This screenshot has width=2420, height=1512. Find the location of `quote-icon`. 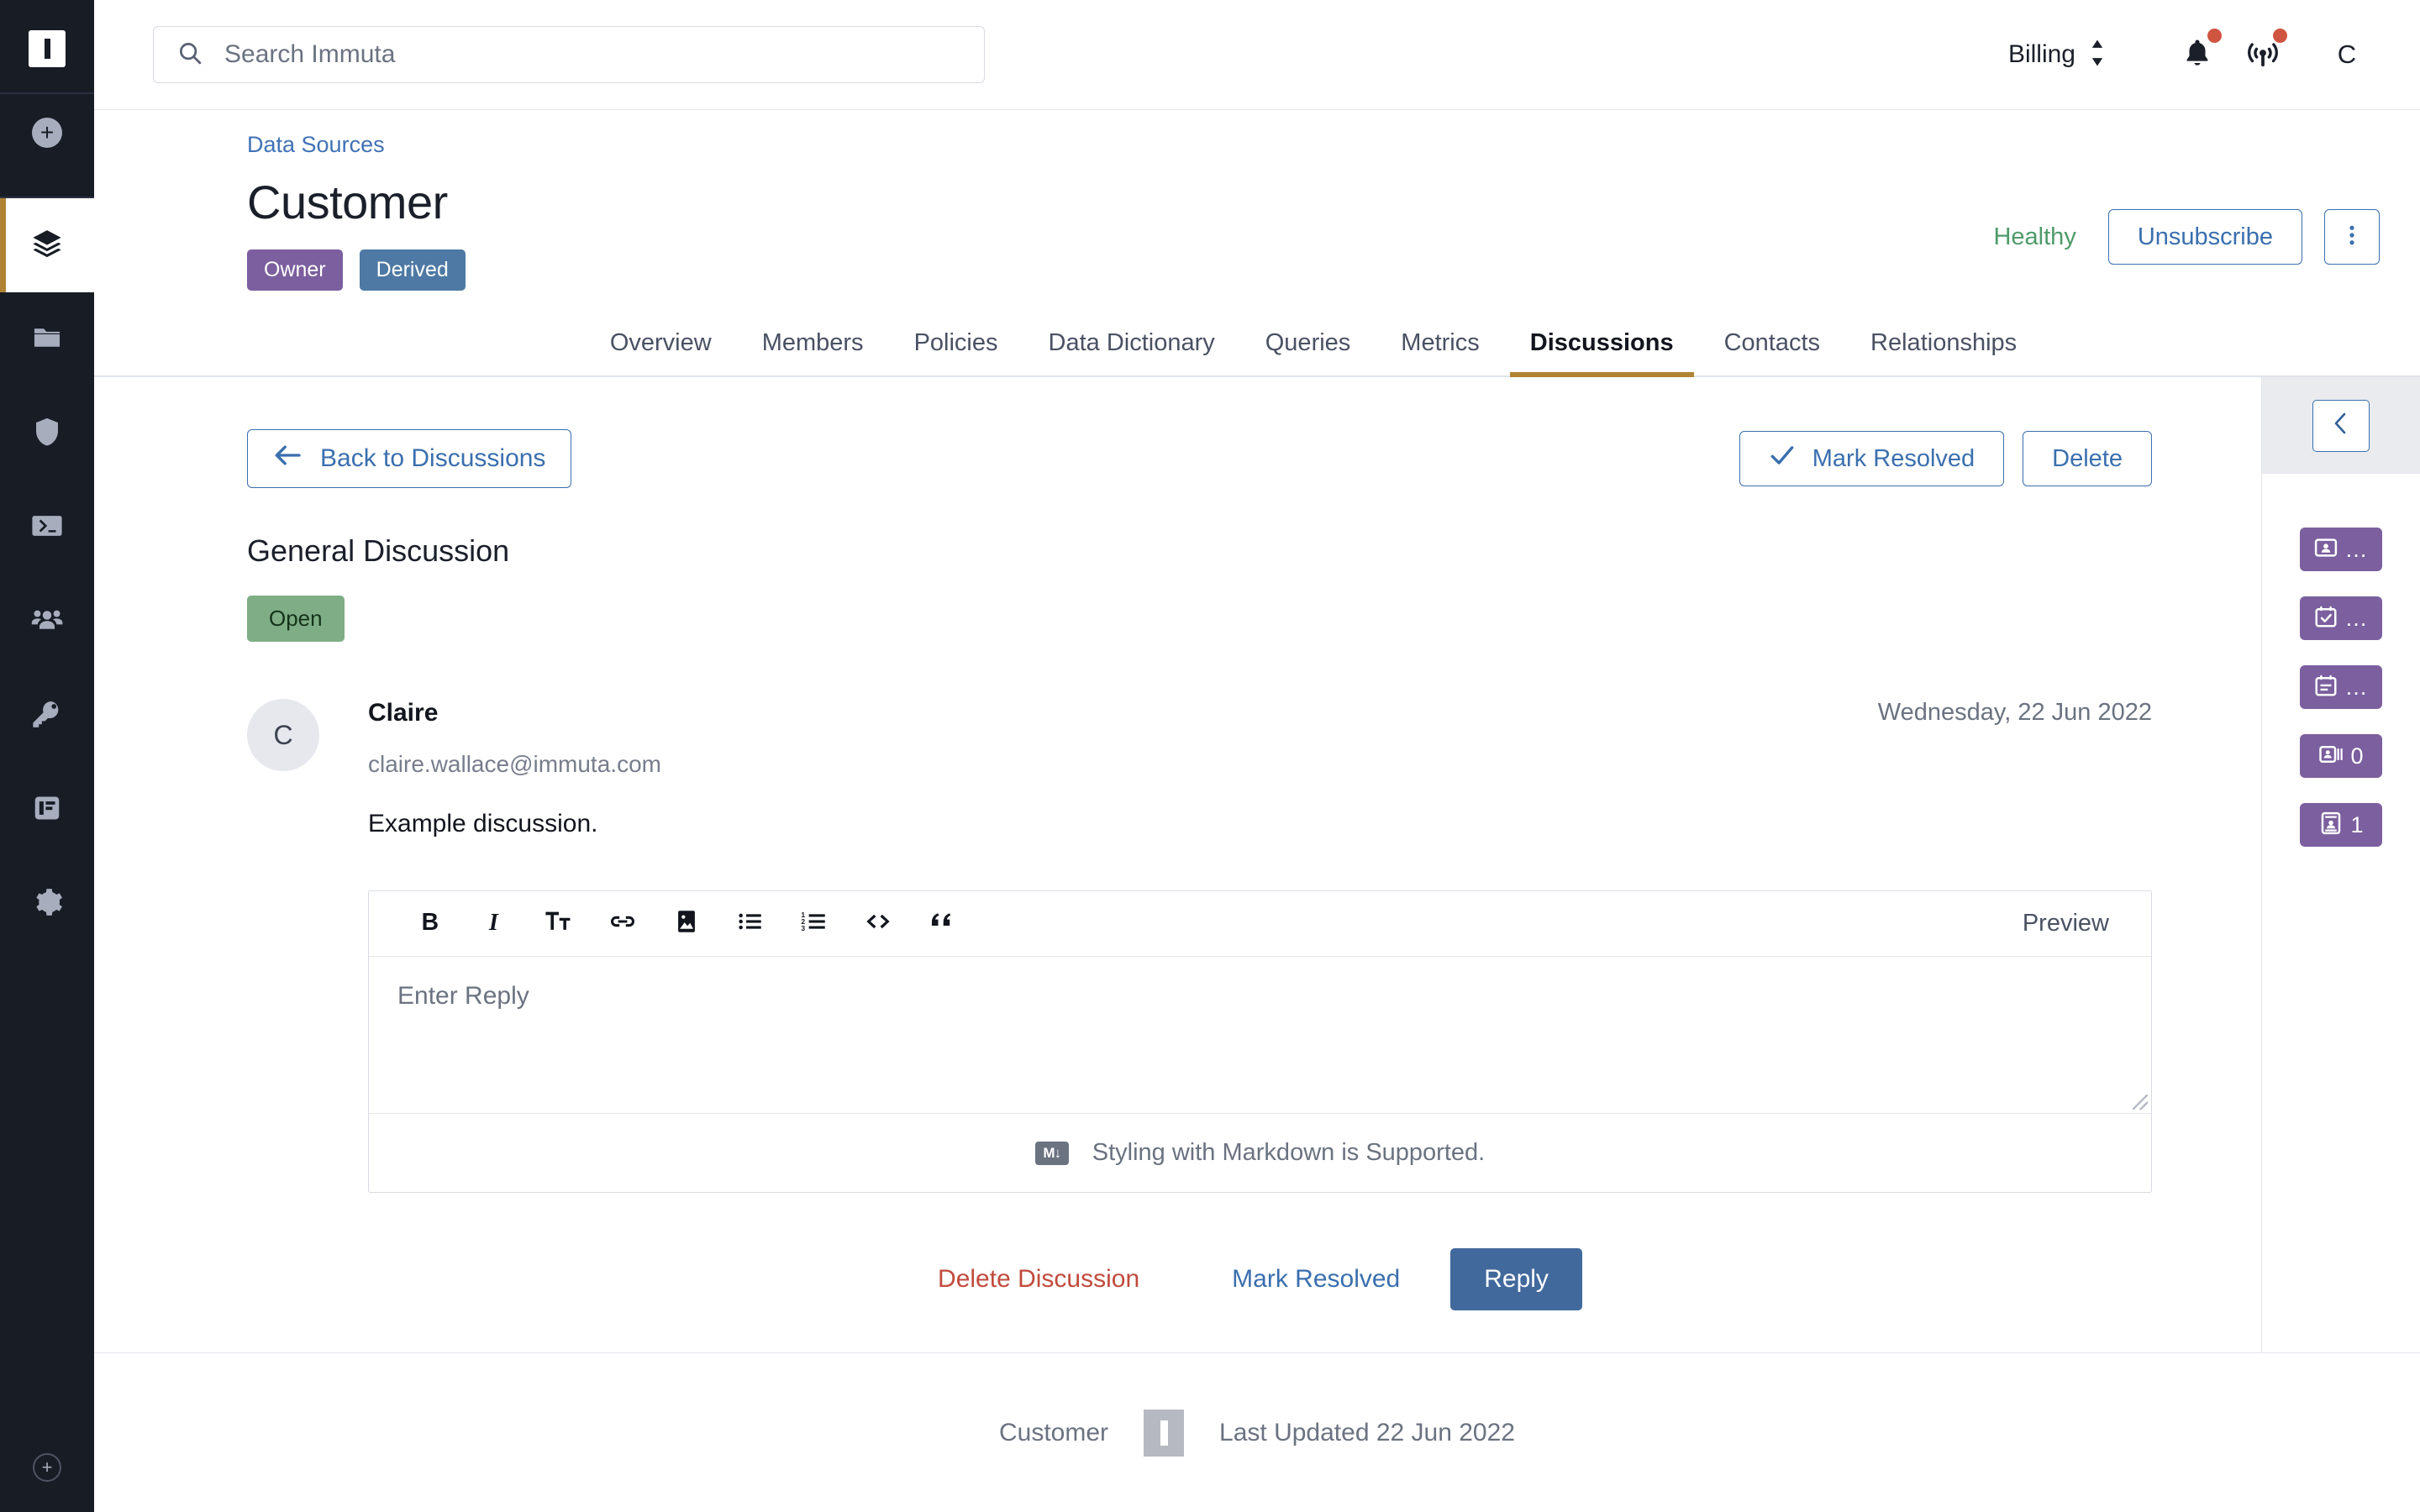

quote-icon is located at coordinates (942, 923).